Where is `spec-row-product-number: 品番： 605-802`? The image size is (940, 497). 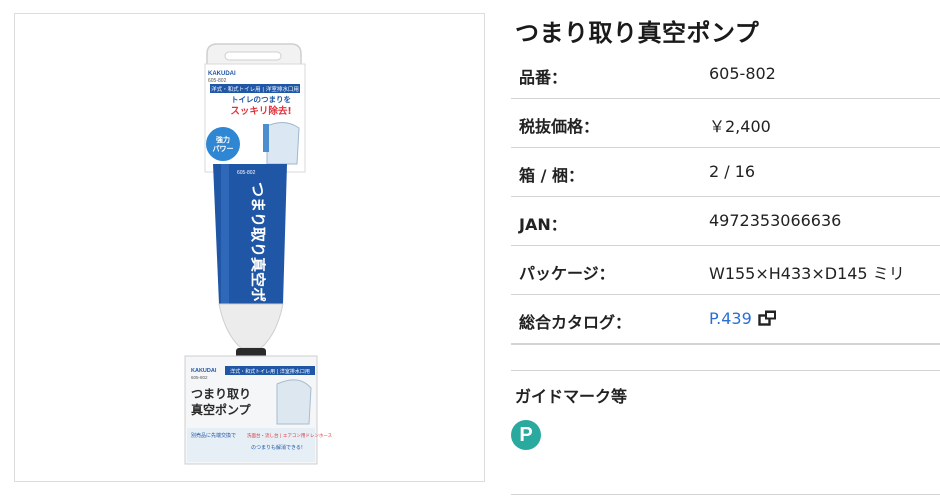
spec-row-product-number: 品番： 605-802 is located at coordinates (725, 74).